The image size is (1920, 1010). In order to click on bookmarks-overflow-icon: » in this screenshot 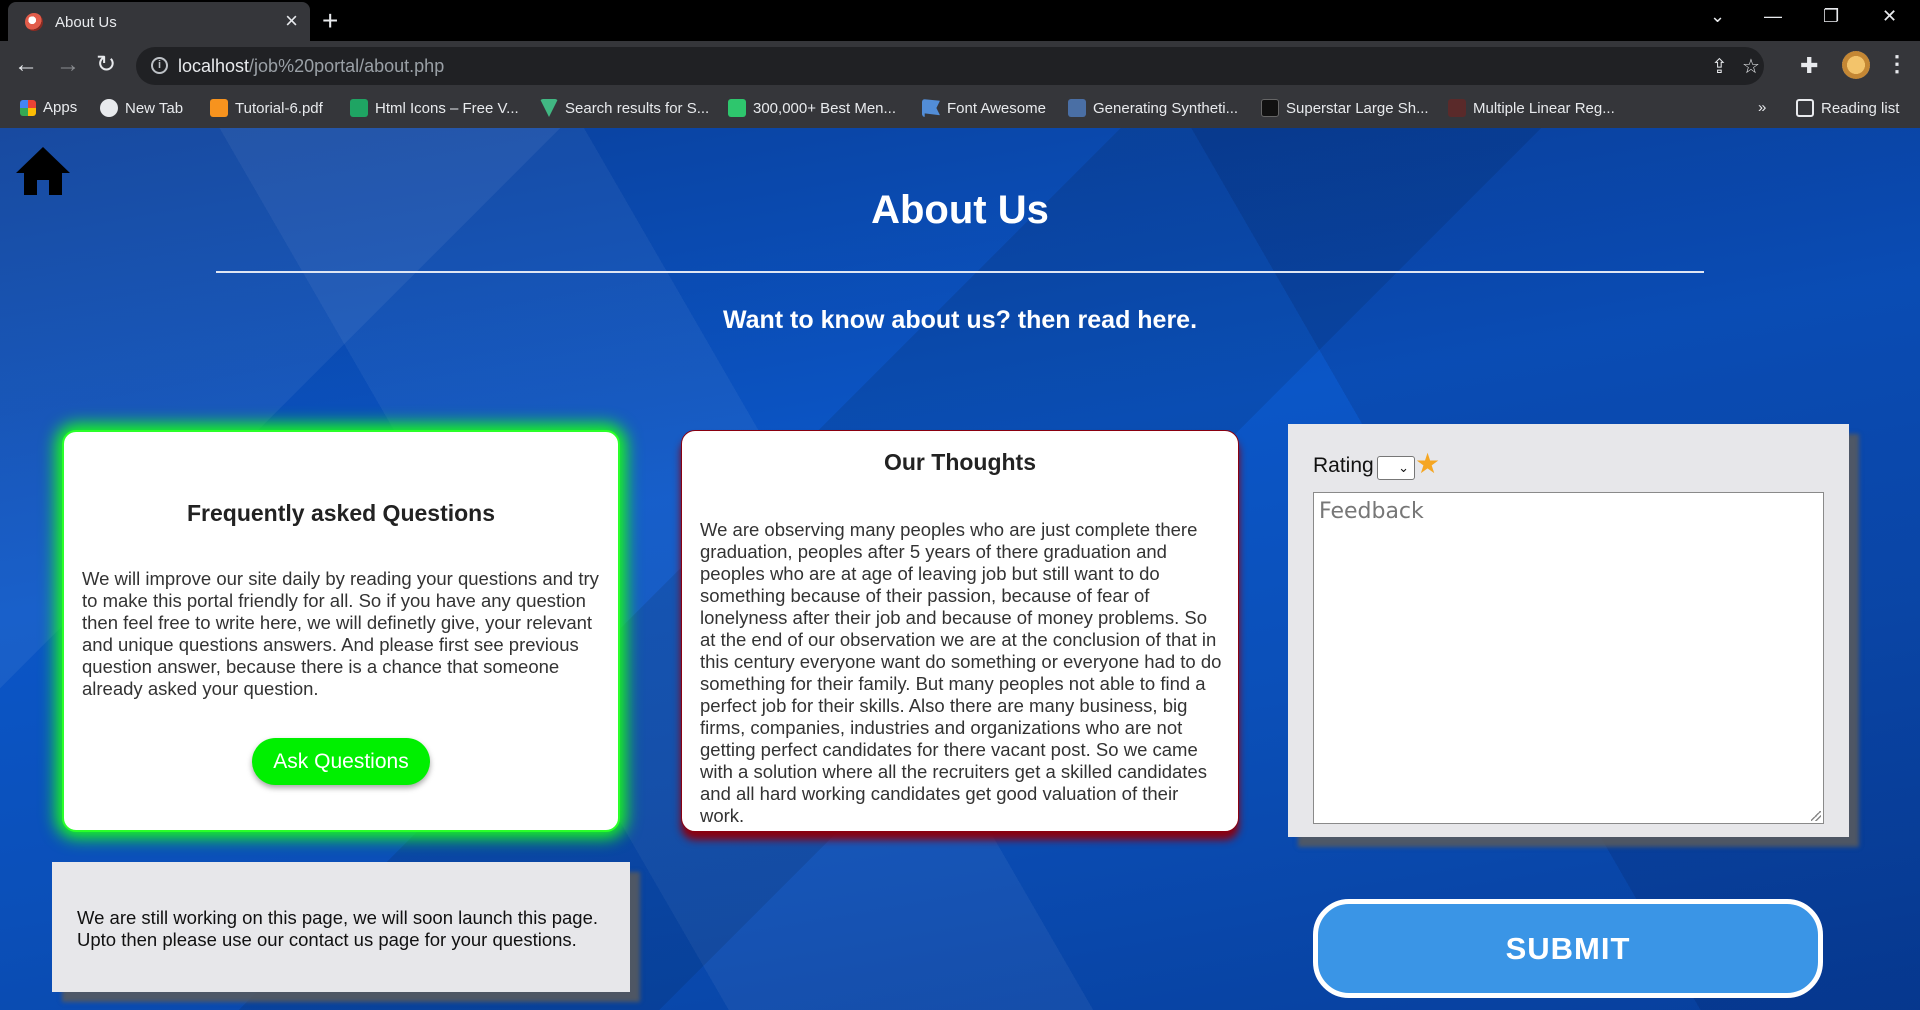, I will do `click(1762, 107)`.